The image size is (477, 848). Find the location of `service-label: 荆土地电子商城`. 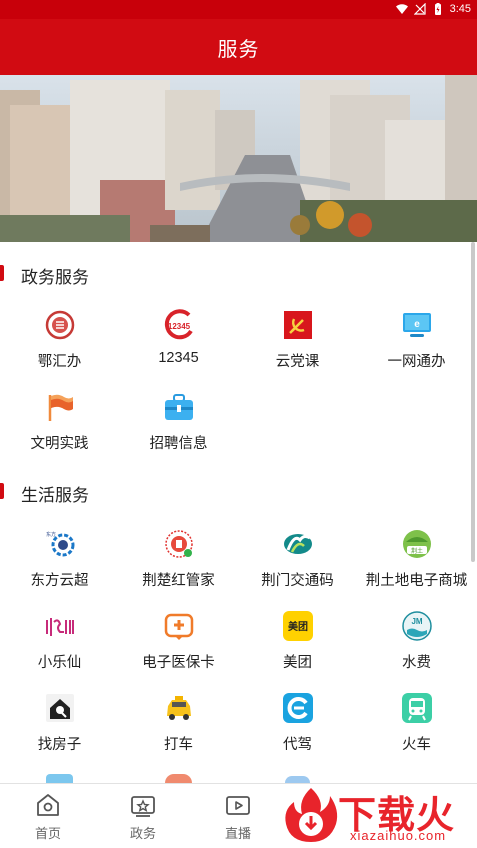

service-label: 荆土地电子商城 is located at coordinates (416, 581).